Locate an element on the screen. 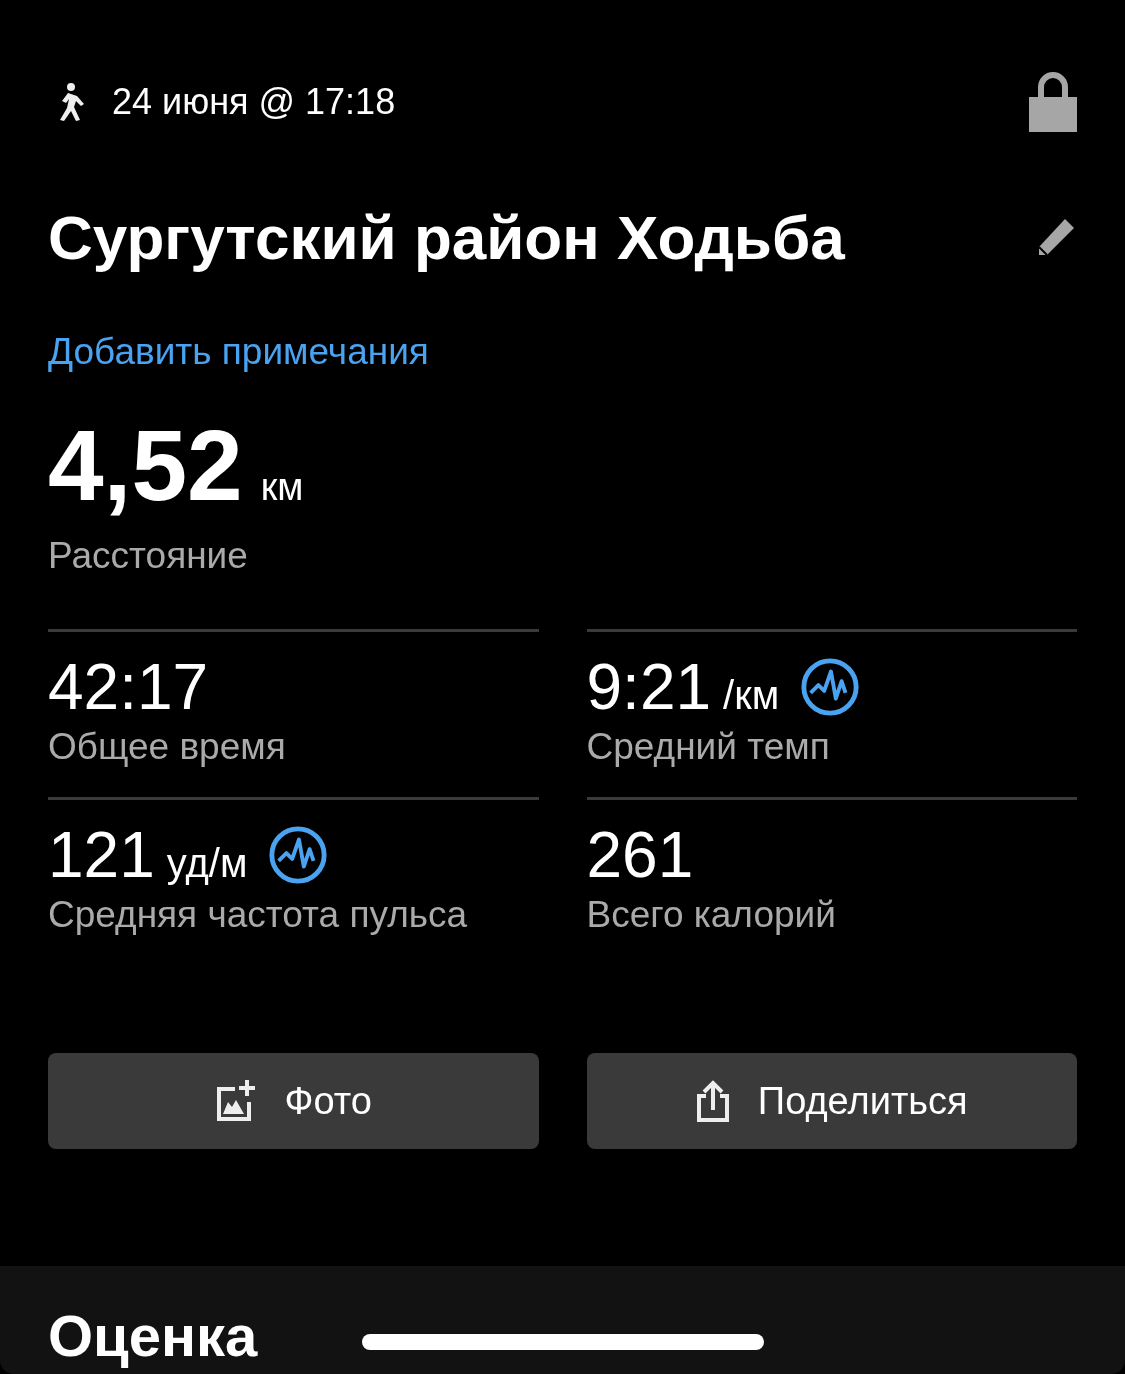 The height and width of the screenshot is (1374, 1125). activity-datetime: 24 июня @ 17:18 is located at coordinates (254, 102).